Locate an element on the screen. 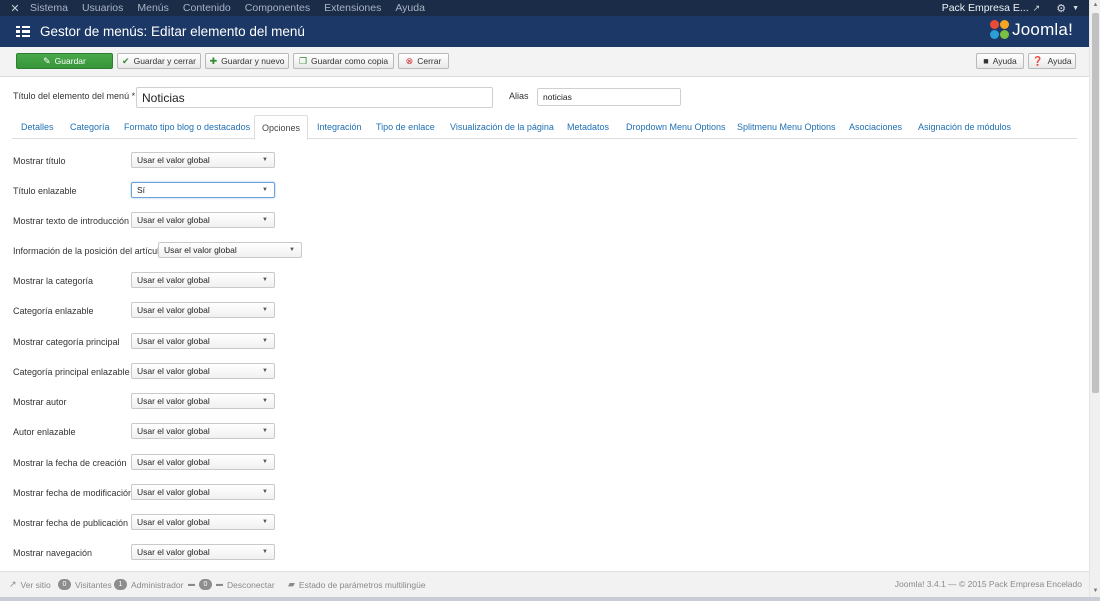 Image resolution: width=1100 pixels, height=601 pixels. chevron-down-icon: ▼ is located at coordinates (1075, 8).